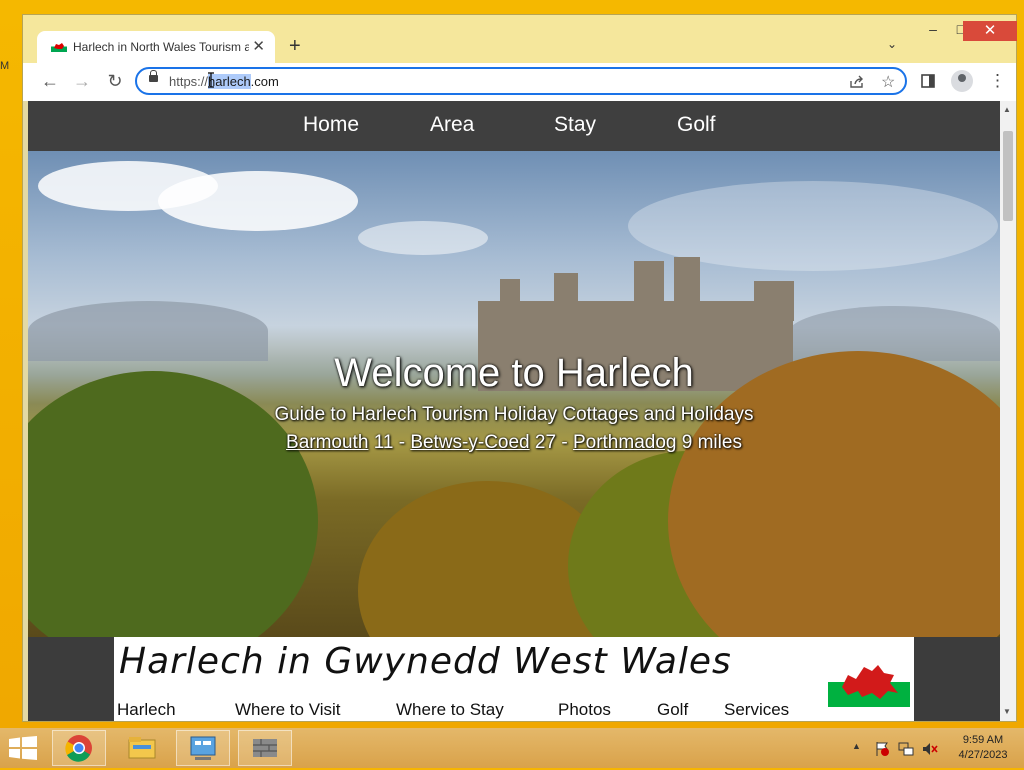  What do you see at coordinates (514, 126) in the screenshot?
I see `site-nav: Home Area Stay Golf` at bounding box center [514, 126].